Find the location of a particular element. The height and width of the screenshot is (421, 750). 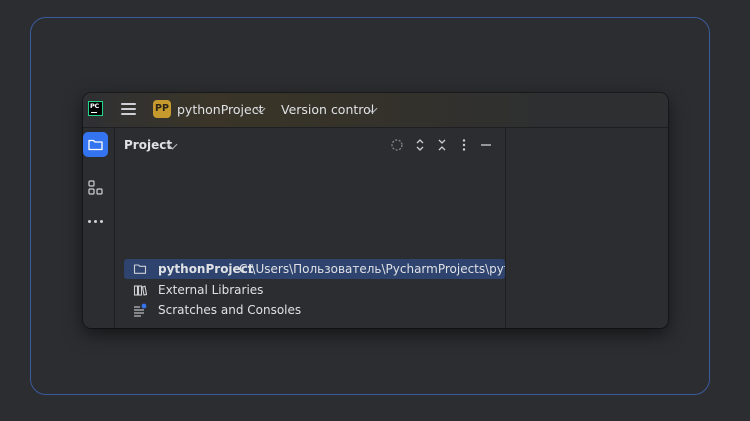

tree-item-label: Scratches and Consoles is located at coordinates (230, 310).